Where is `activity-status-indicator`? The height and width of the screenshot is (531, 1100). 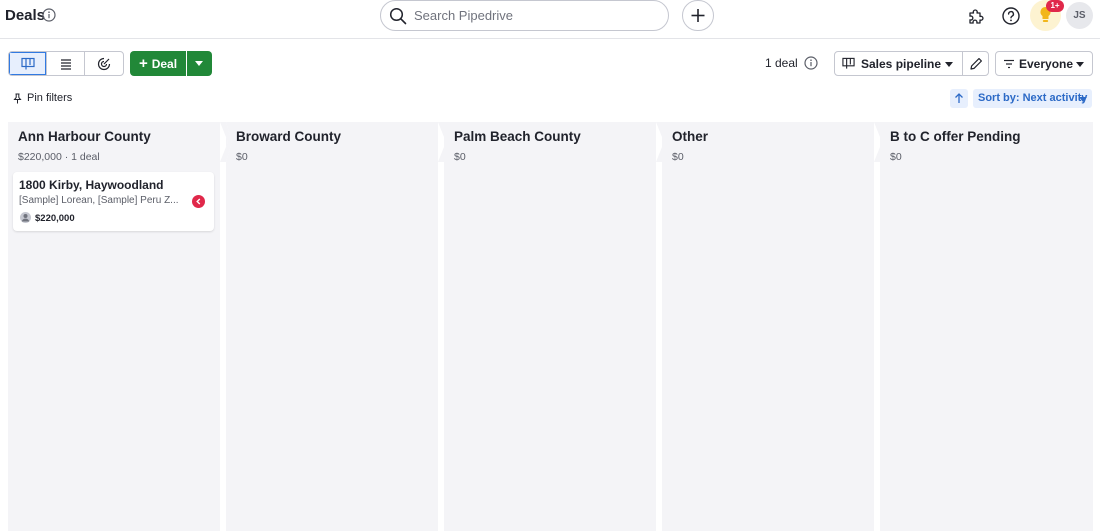 activity-status-indicator is located at coordinates (198, 201).